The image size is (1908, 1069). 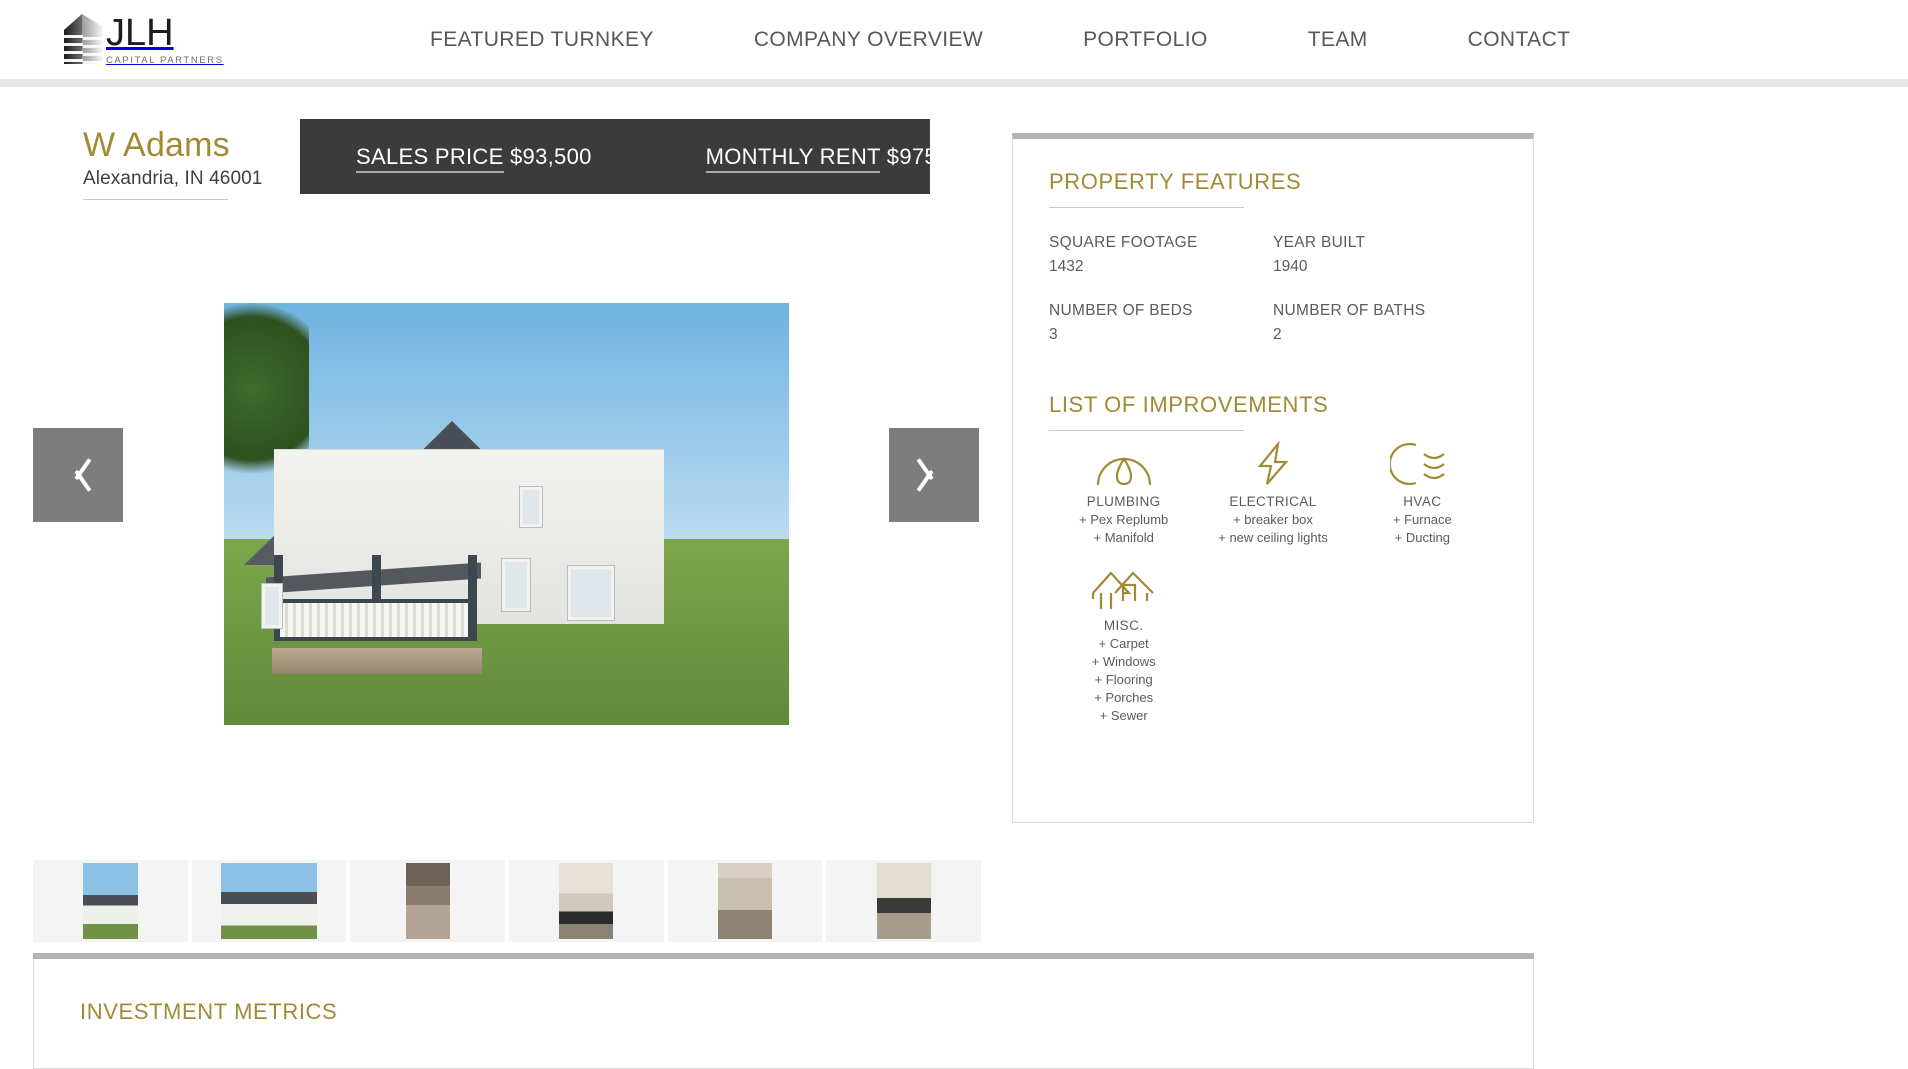 What do you see at coordinates (1066, 266) in the screenshot?
I see `feature-value: 1432` at bounding box center [1066, 266].